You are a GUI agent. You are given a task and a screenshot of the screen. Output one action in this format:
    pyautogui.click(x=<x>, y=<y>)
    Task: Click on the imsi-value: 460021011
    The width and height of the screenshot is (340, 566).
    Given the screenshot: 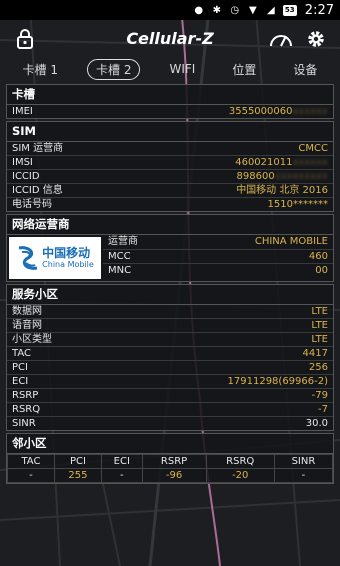 What is the action you would take?
    pyautogui.click(x=264, y=162)
    